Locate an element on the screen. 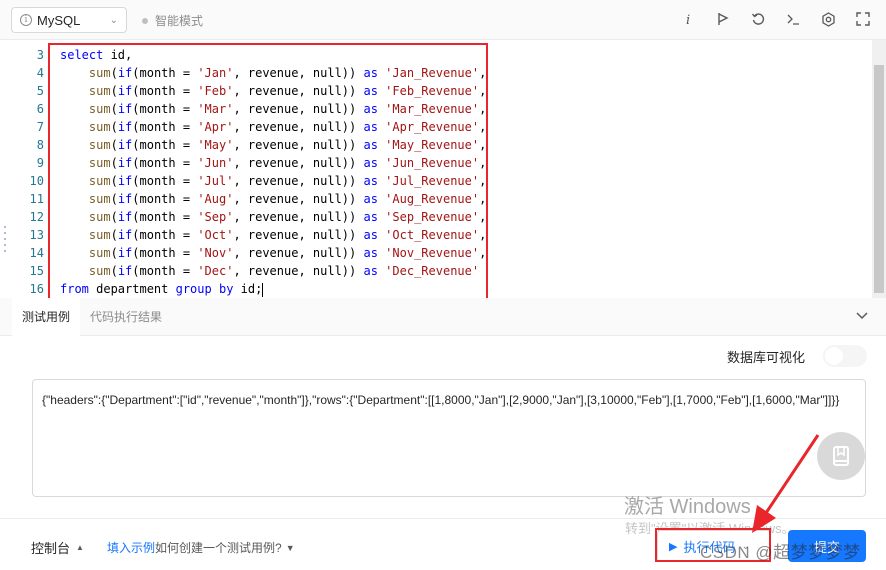 This screenshot has width=886, height=570. line-number: 13 is located at coordinates (36, 235).